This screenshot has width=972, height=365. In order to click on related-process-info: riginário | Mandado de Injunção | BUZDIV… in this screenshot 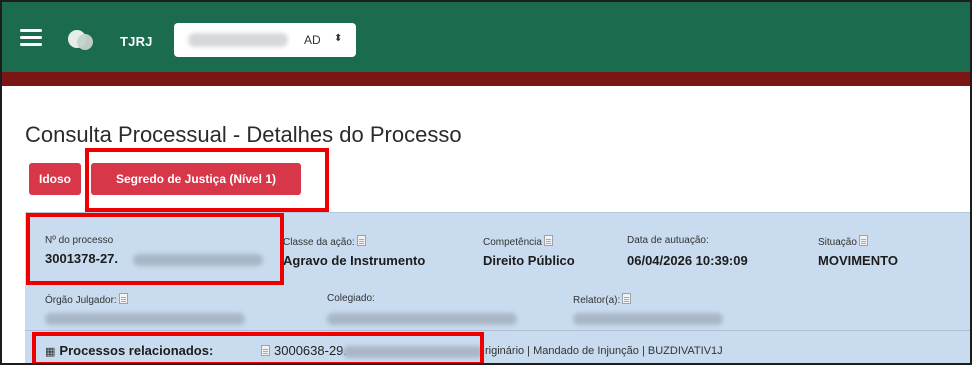, I will do `click(604, 351)`.